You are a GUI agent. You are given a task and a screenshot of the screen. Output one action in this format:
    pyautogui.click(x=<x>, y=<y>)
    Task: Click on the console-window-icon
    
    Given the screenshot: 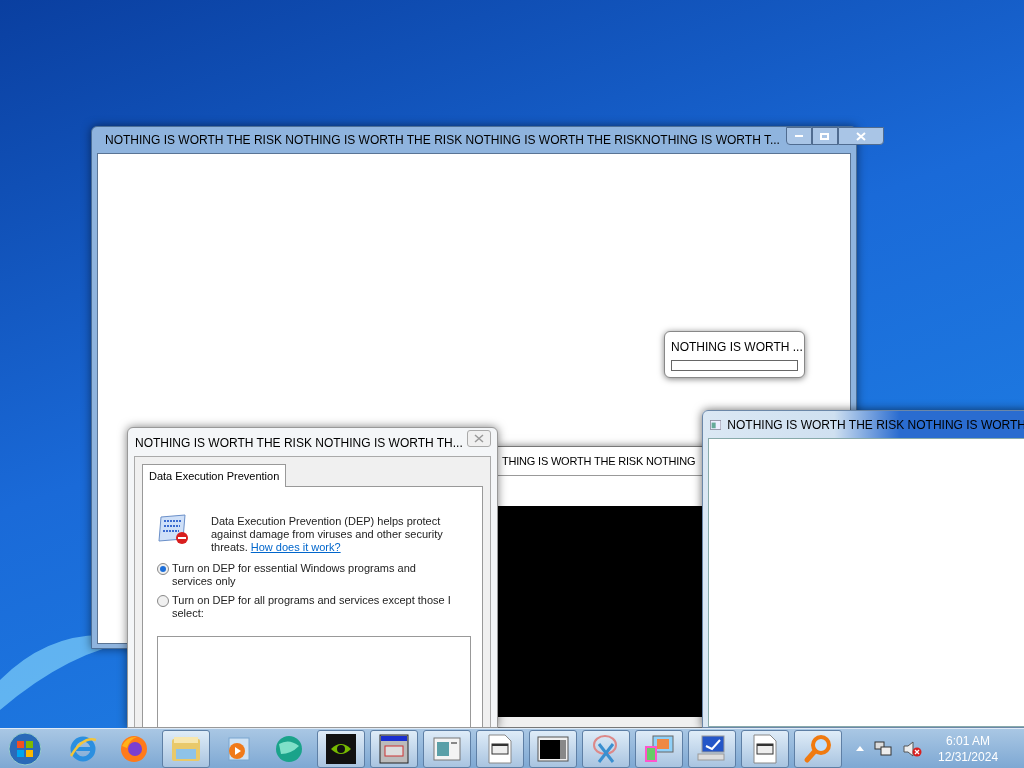 What is the action you would take?
    pyautogui.click(x=553, y=748)
    